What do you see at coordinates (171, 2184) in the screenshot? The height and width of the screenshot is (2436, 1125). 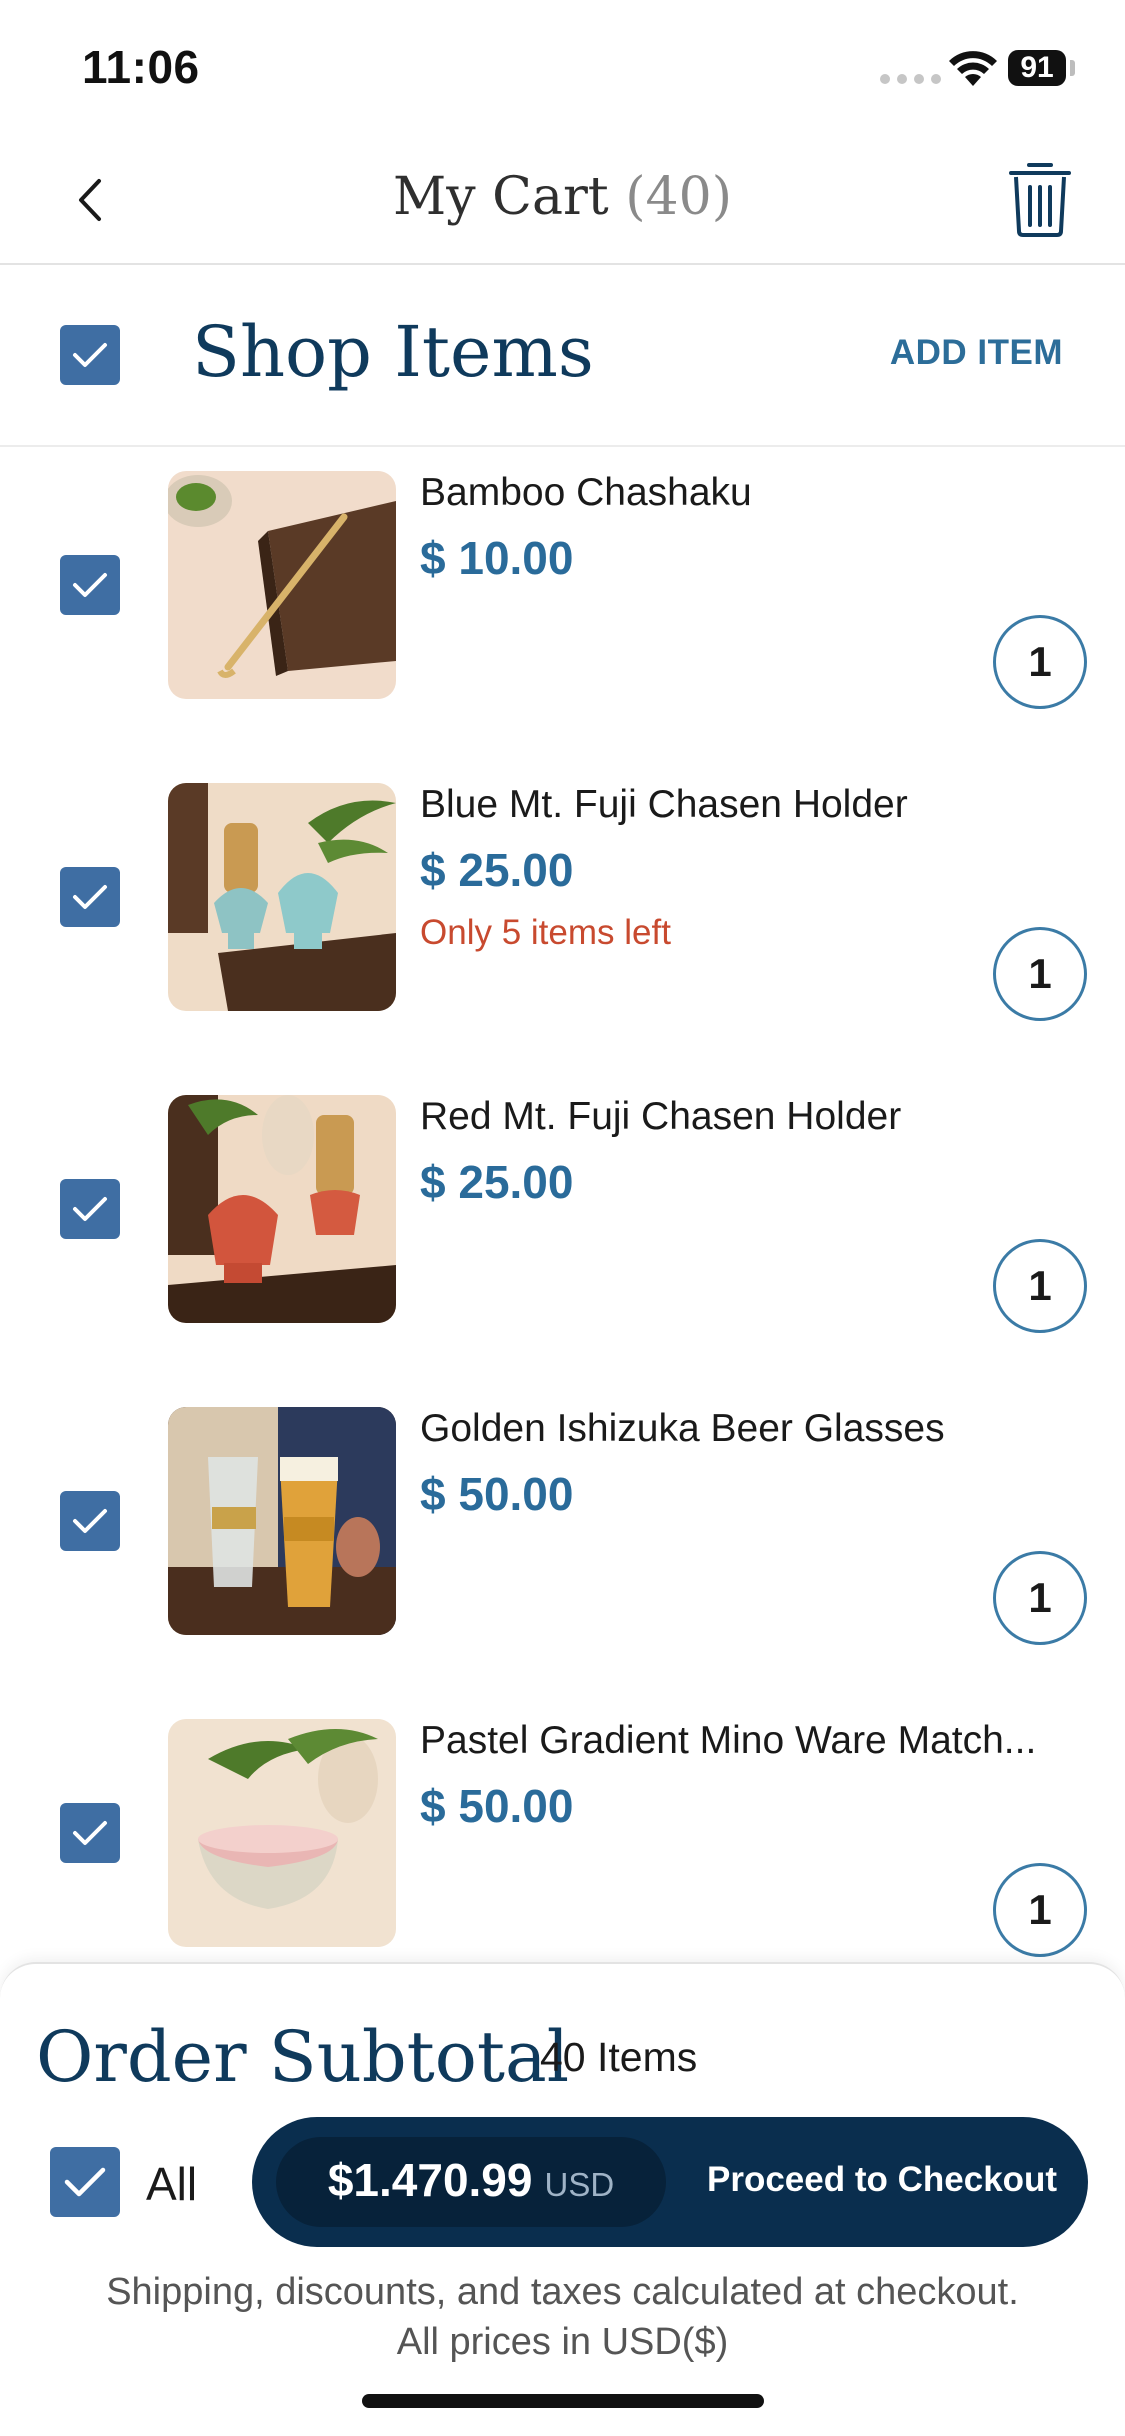 I see `select-all-label: All` at bounding box center [171, 2184].